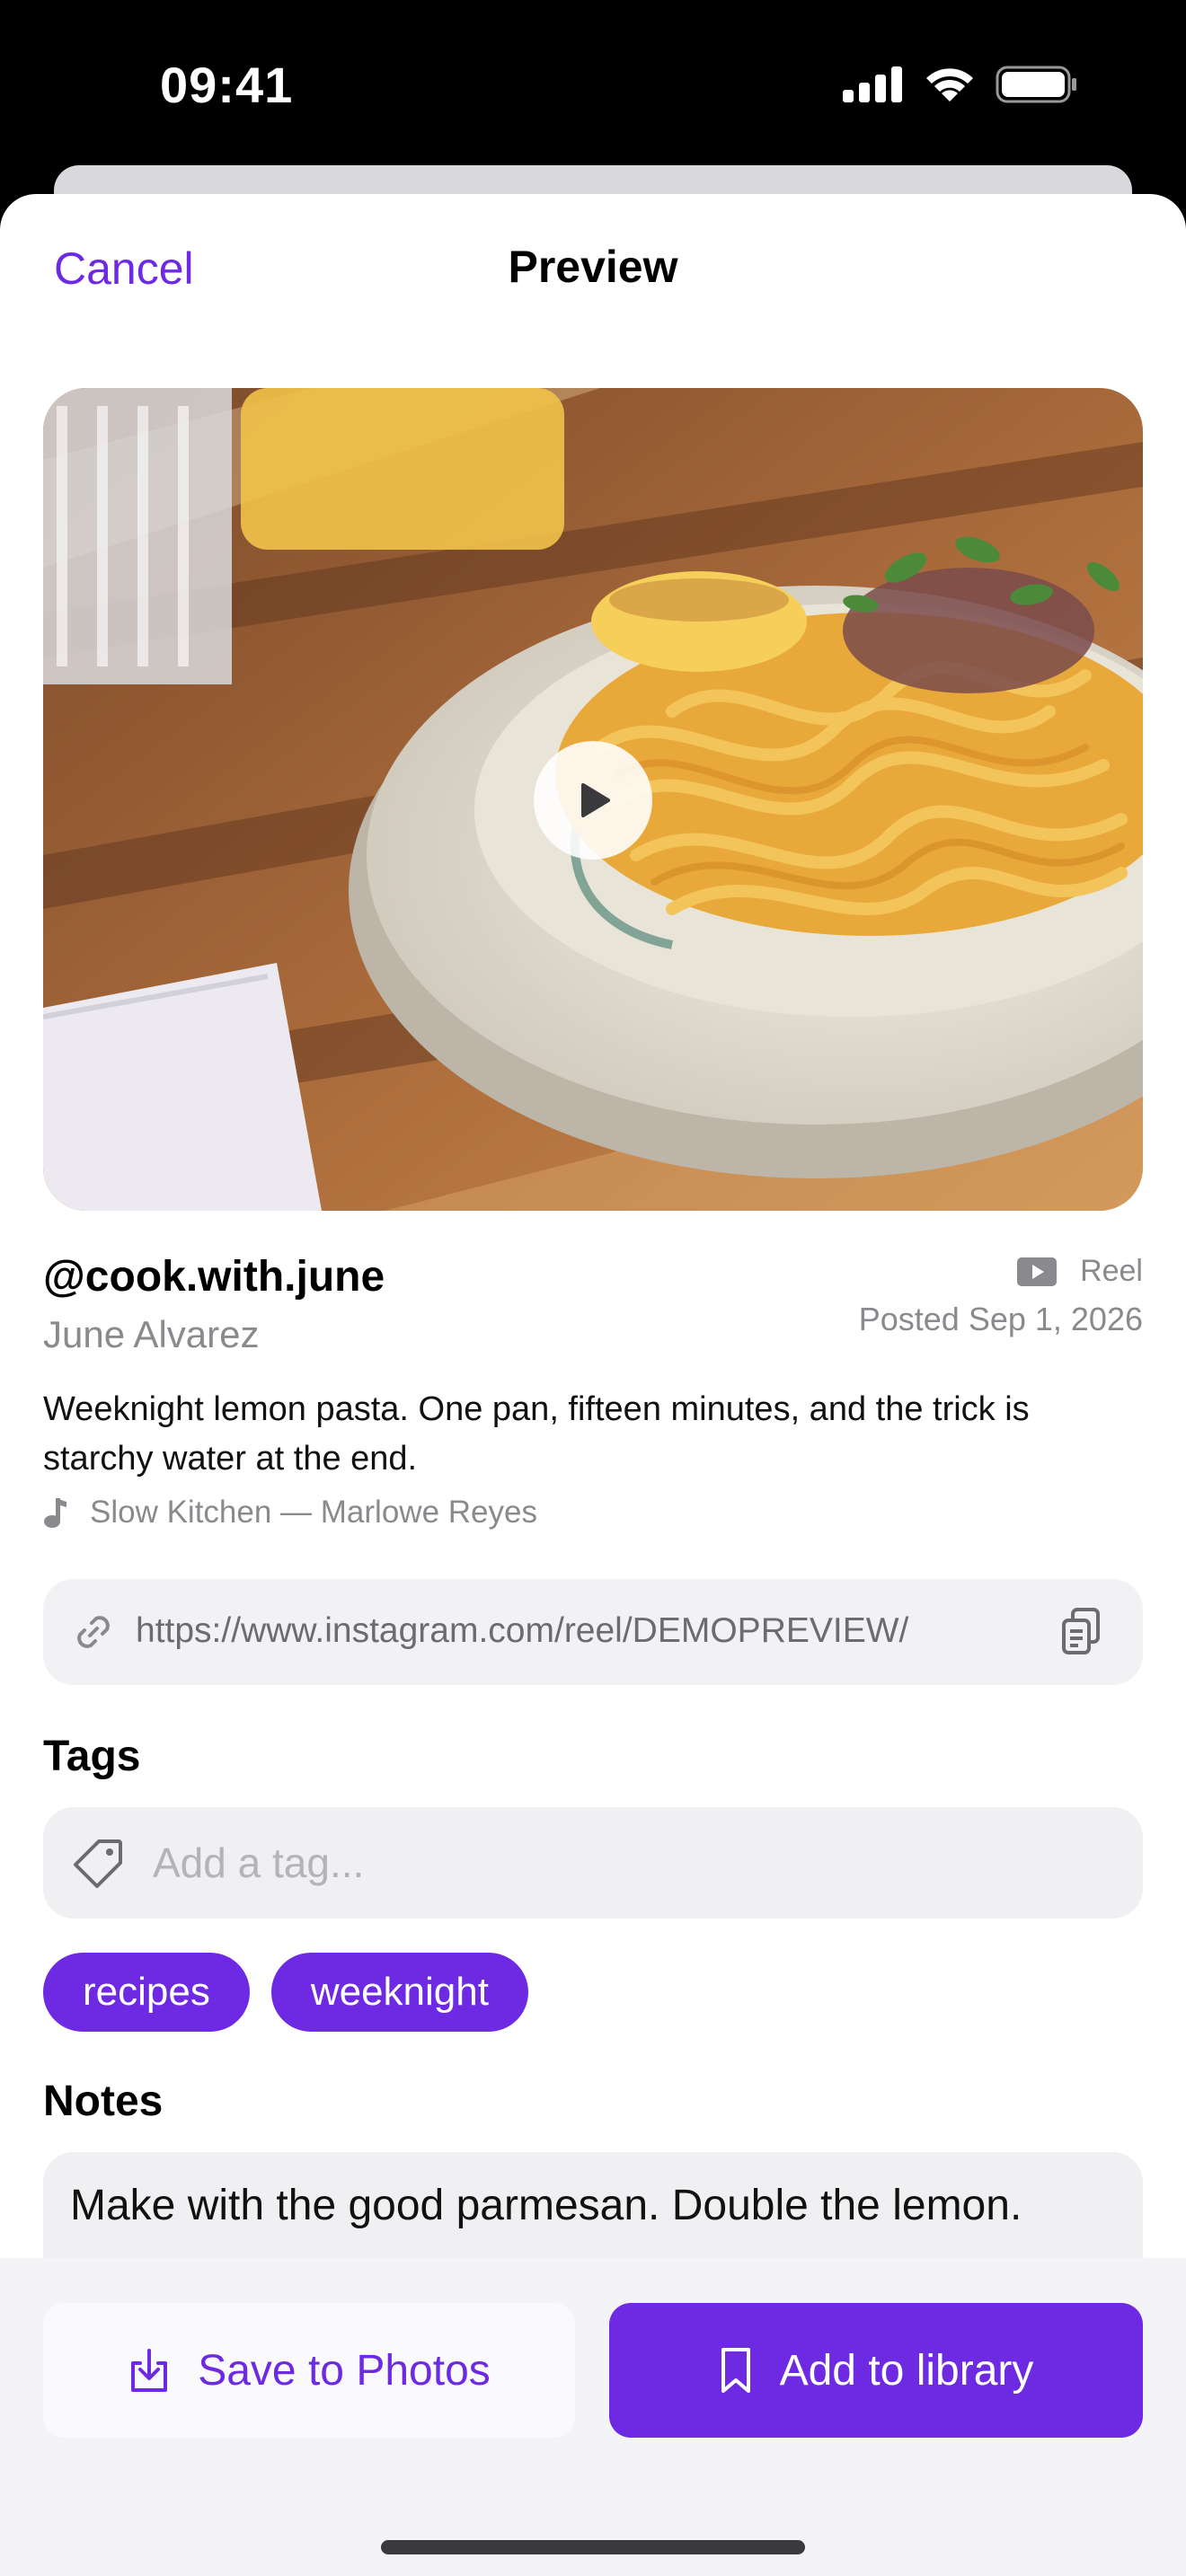 The width and height of the screenshot is (1186, 2576). I want to click on bookmark-icon, so click(735, 2370).